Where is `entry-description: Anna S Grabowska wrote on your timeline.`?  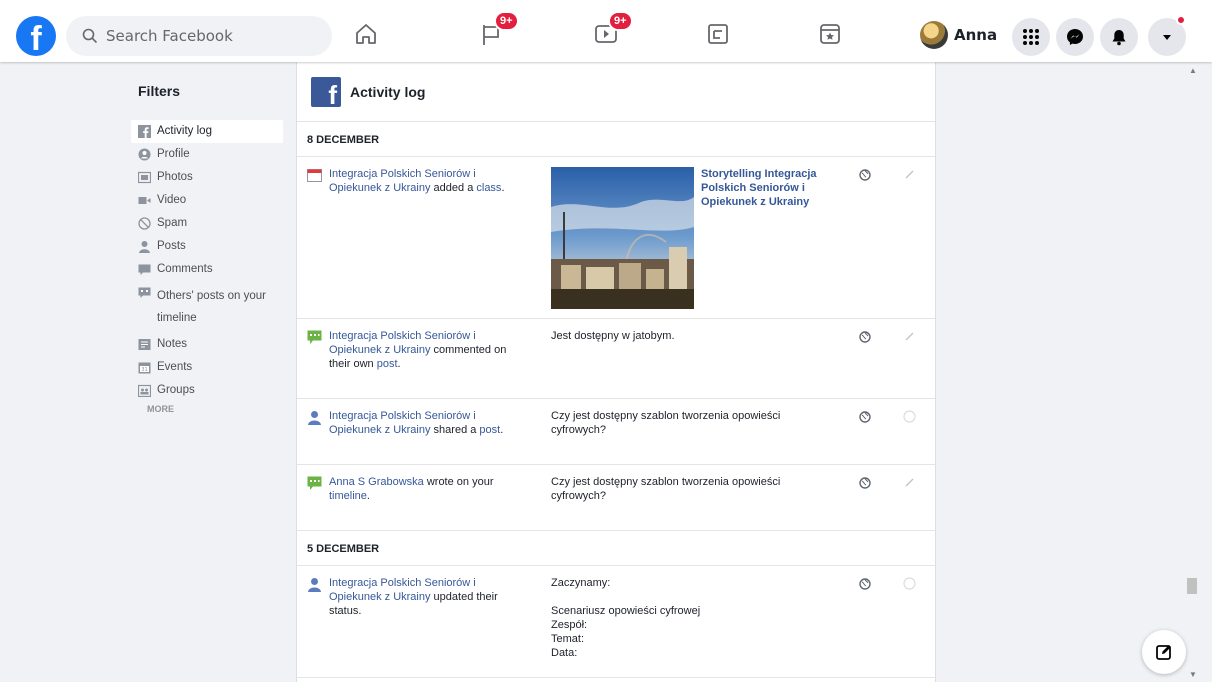
entry-description: Anna S Grabowska wrote on your timeline. is located at coordinates (424, 489).